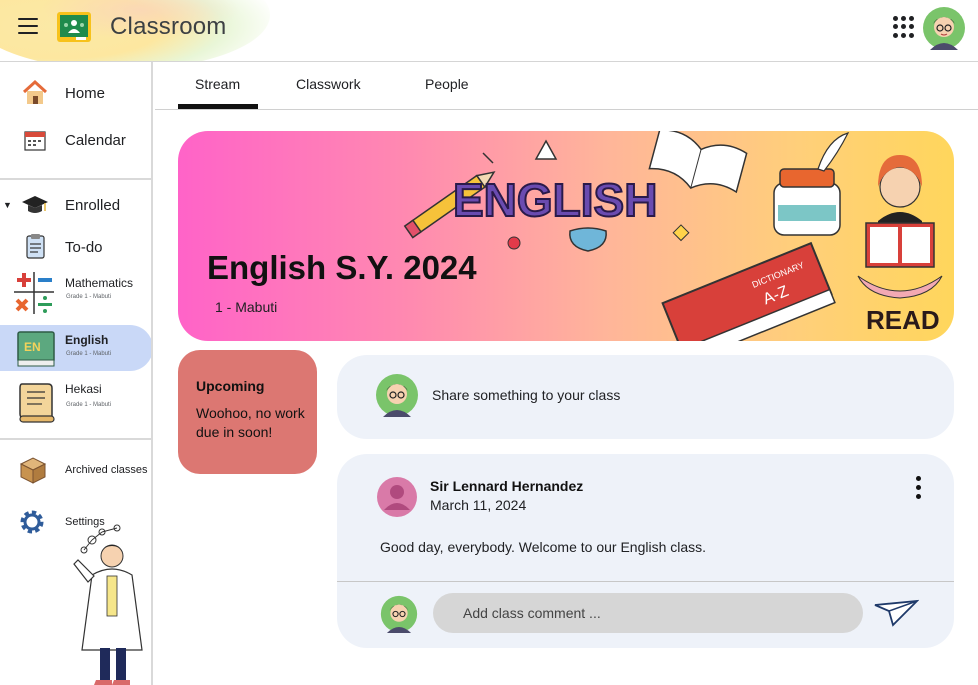  What do you see at coordinates (447, 84) in the screenshot?
I see `tab-people: People` at bounding box center [447, 84].